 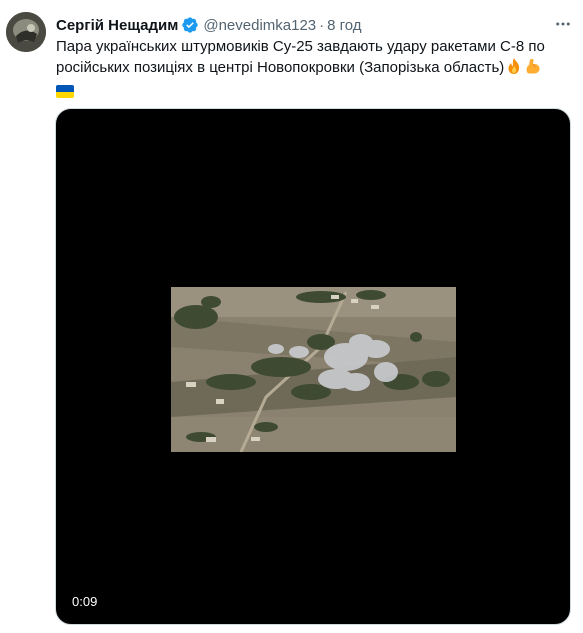 I want to click on author-display-name: Сергій Нещадим, so click(x=117, y=25).